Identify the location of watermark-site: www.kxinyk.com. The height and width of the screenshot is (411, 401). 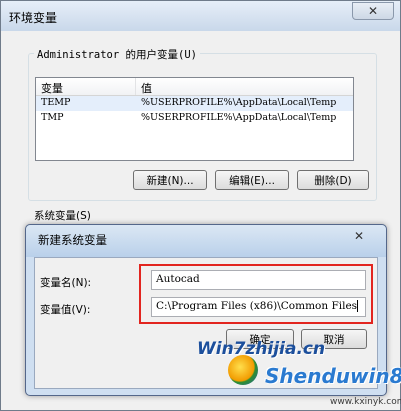
(365, 402).